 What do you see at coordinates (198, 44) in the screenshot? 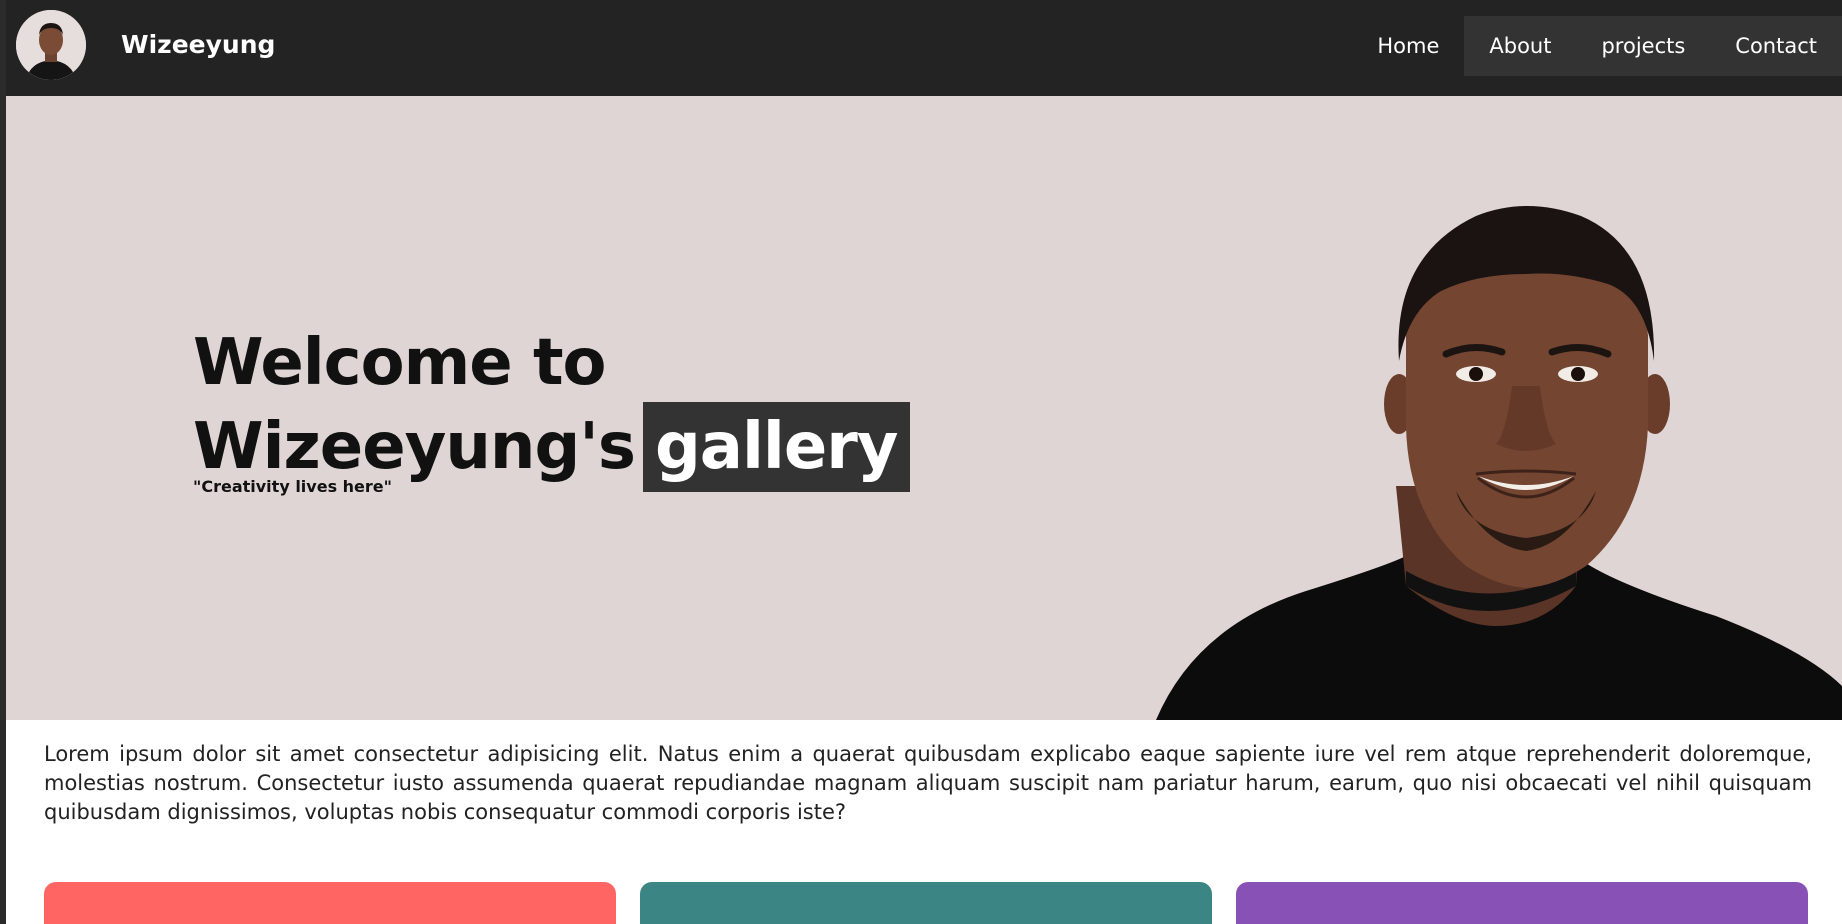
I see `brand-name: Wizeeyung` at bounding box center [198, 44].